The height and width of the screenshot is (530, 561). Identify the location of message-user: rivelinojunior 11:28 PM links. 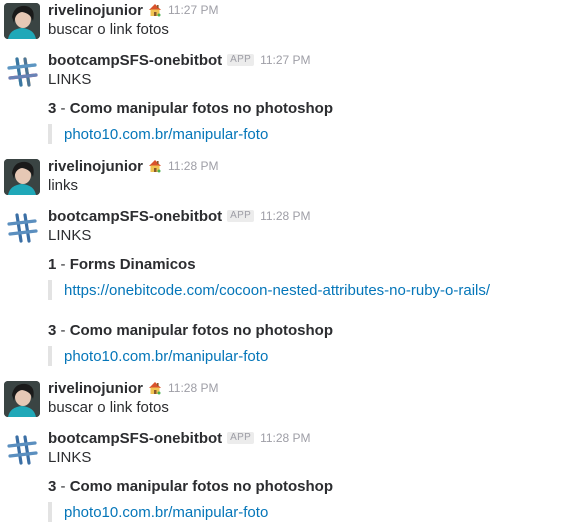
(280, 177).